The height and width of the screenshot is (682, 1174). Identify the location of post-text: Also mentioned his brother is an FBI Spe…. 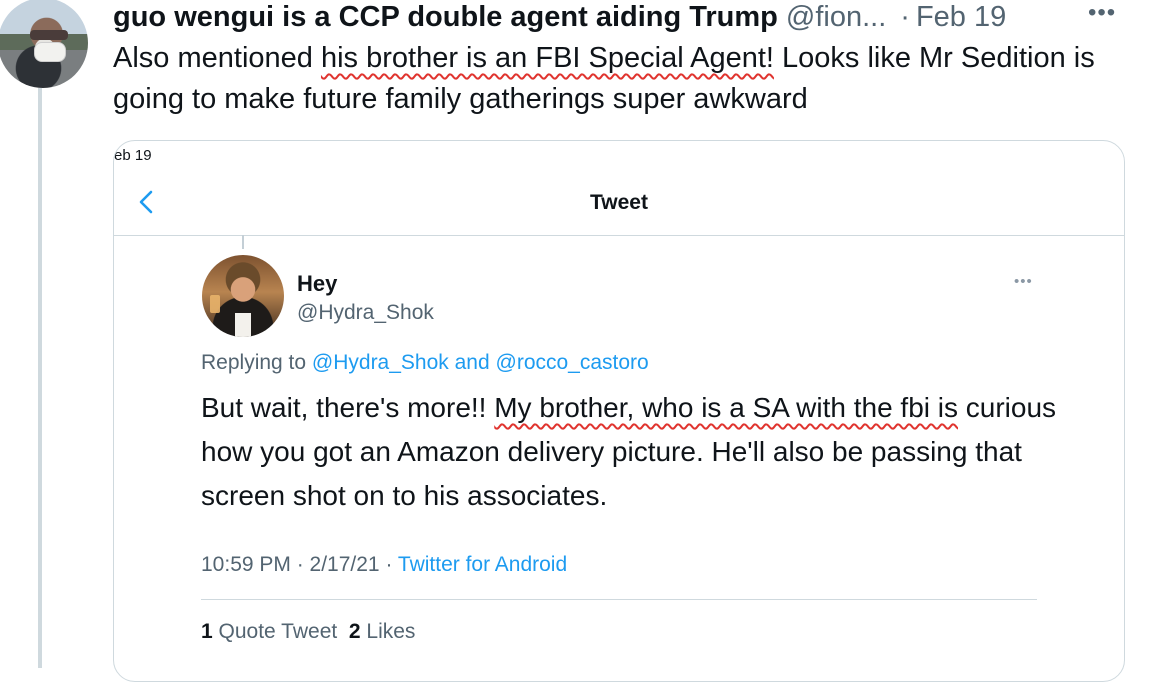
(628, 79).